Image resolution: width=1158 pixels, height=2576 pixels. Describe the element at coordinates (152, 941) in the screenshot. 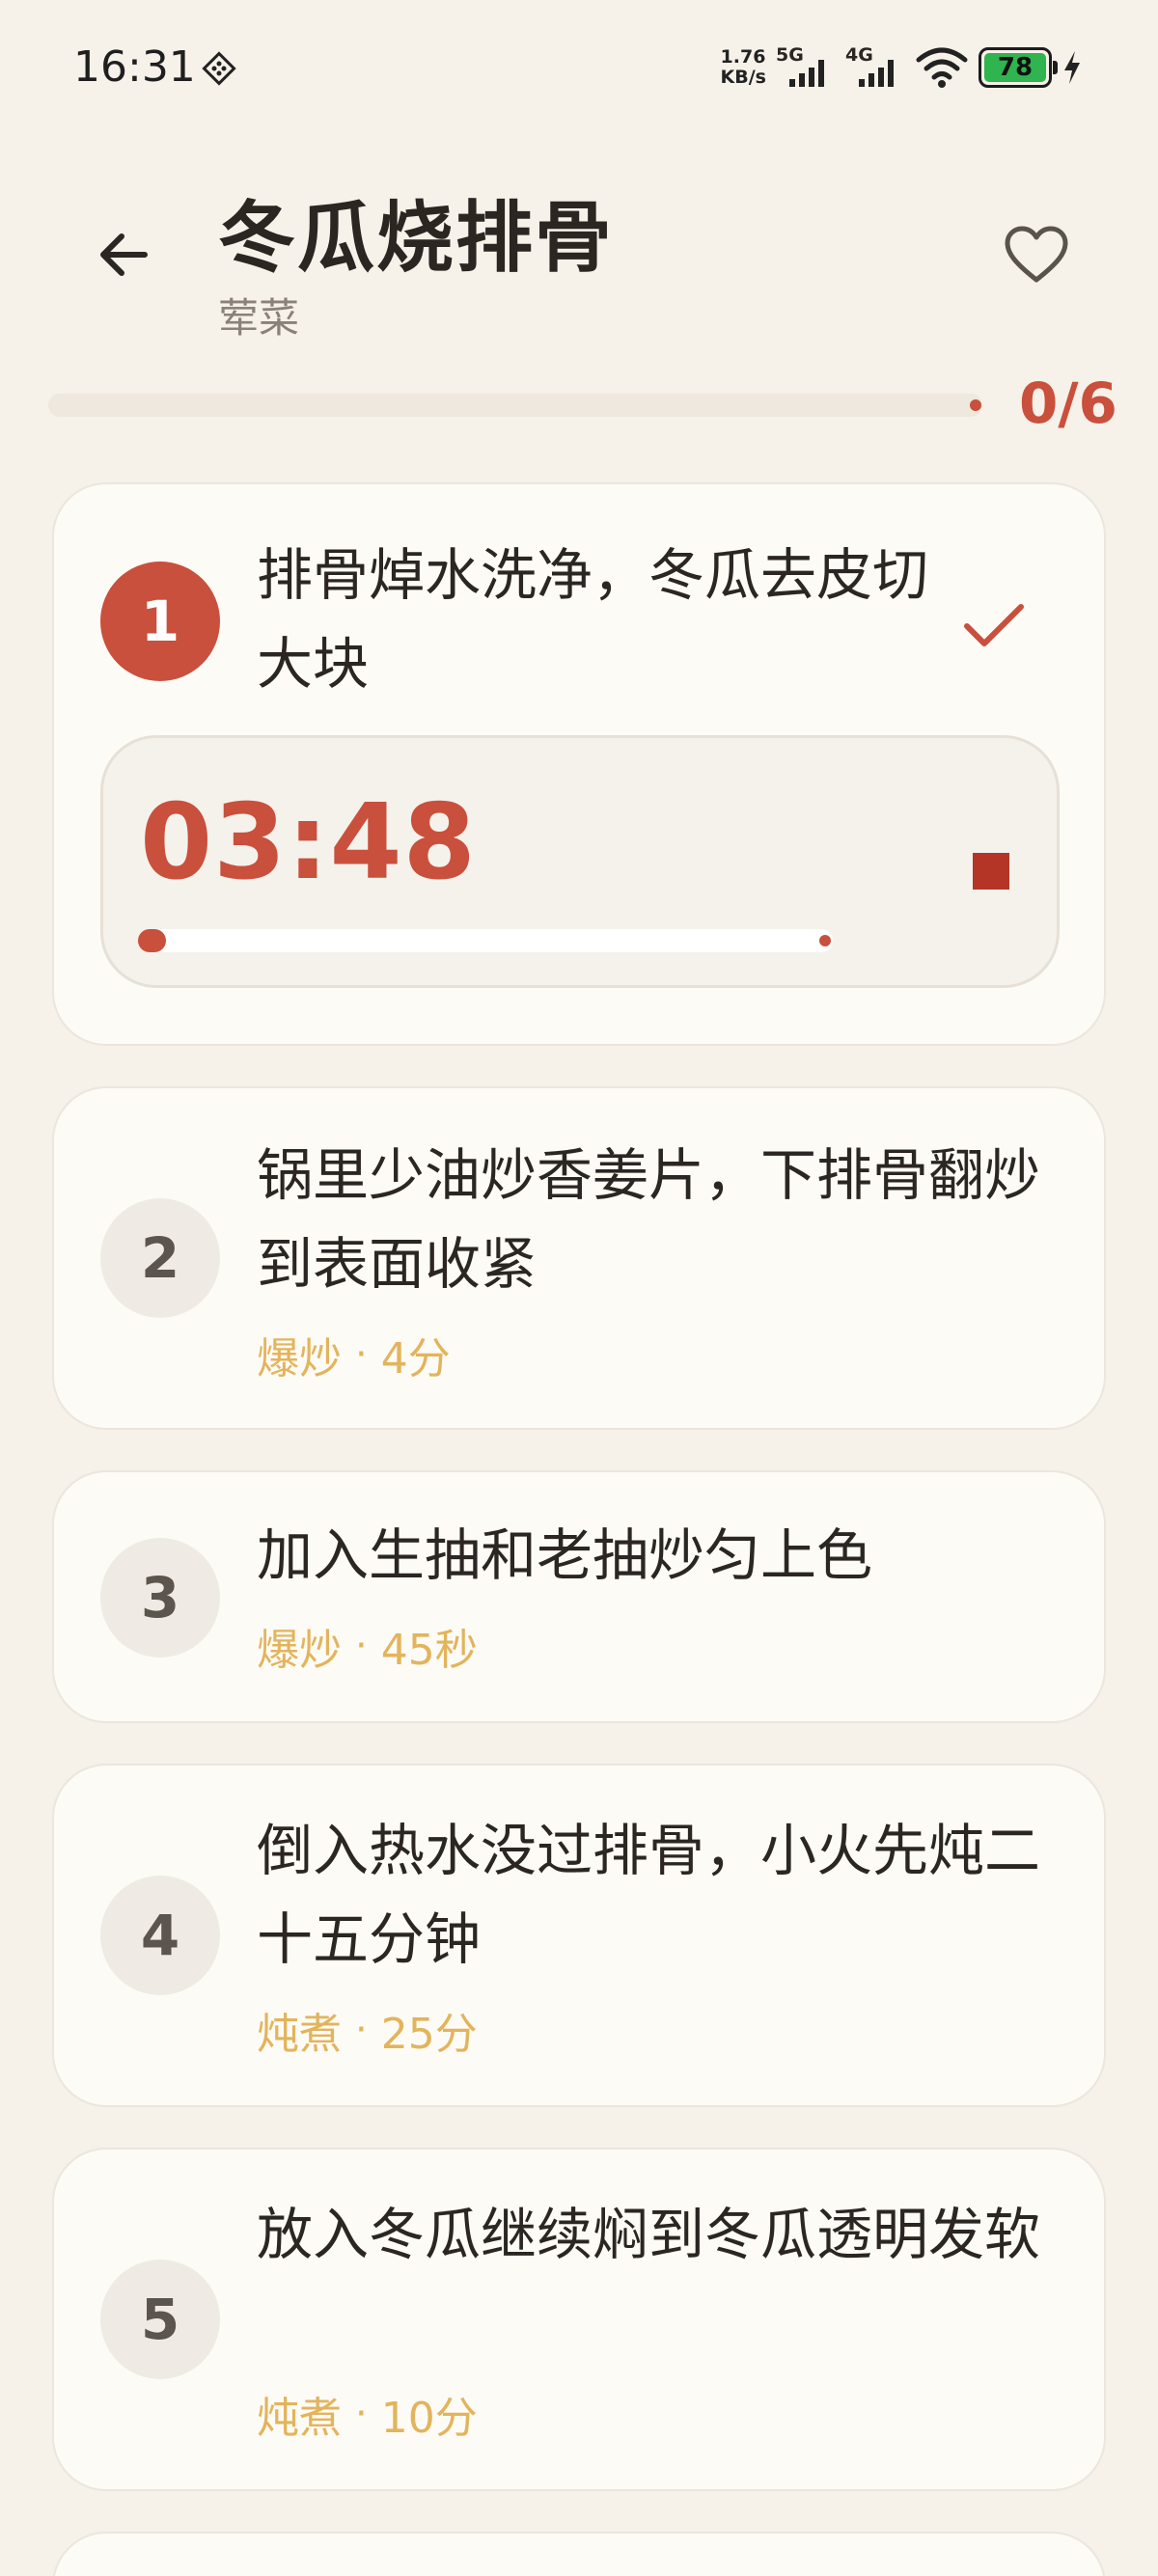

I see `timer-progress-fill` at that location.